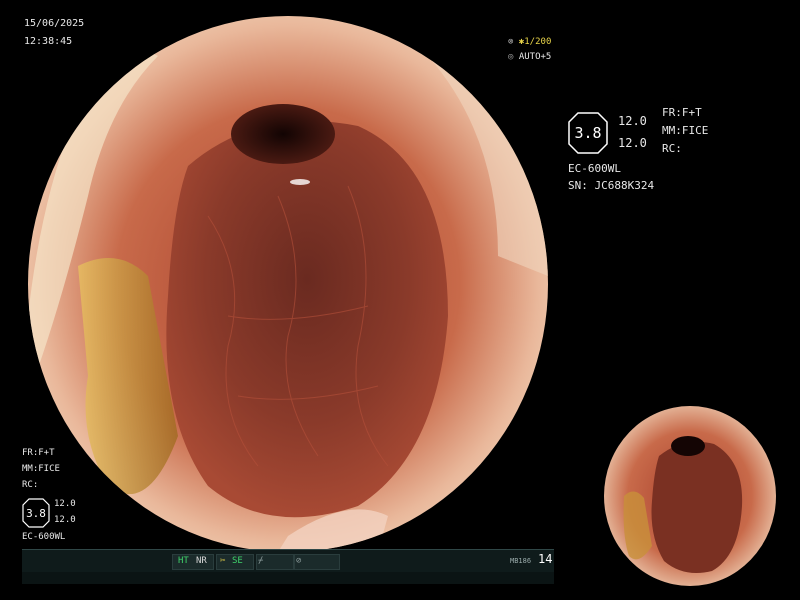 The height and width of the screenshot is (600, 800). What do you see at coordinates (672, 148) in the screenshot?
I see `scope-rc: RC:` at bounding box center [672, 148].